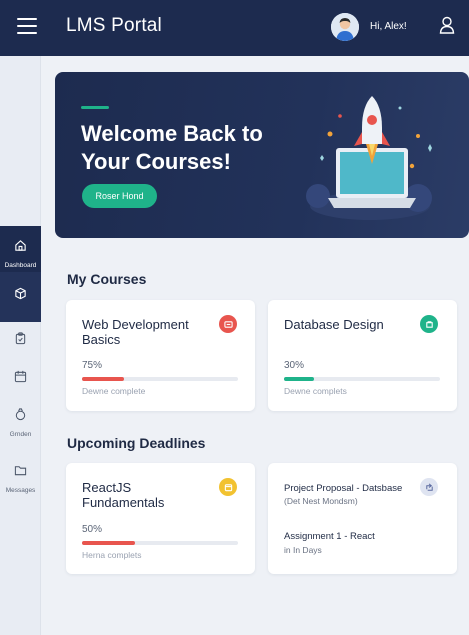 Image resolution: width=469 pixels, height=635 pixels. What do you see at coordinates (123, 495) in the screenshot?
I see `course-title: ReactJS Fundamentals` at bounding box center [123, 495].